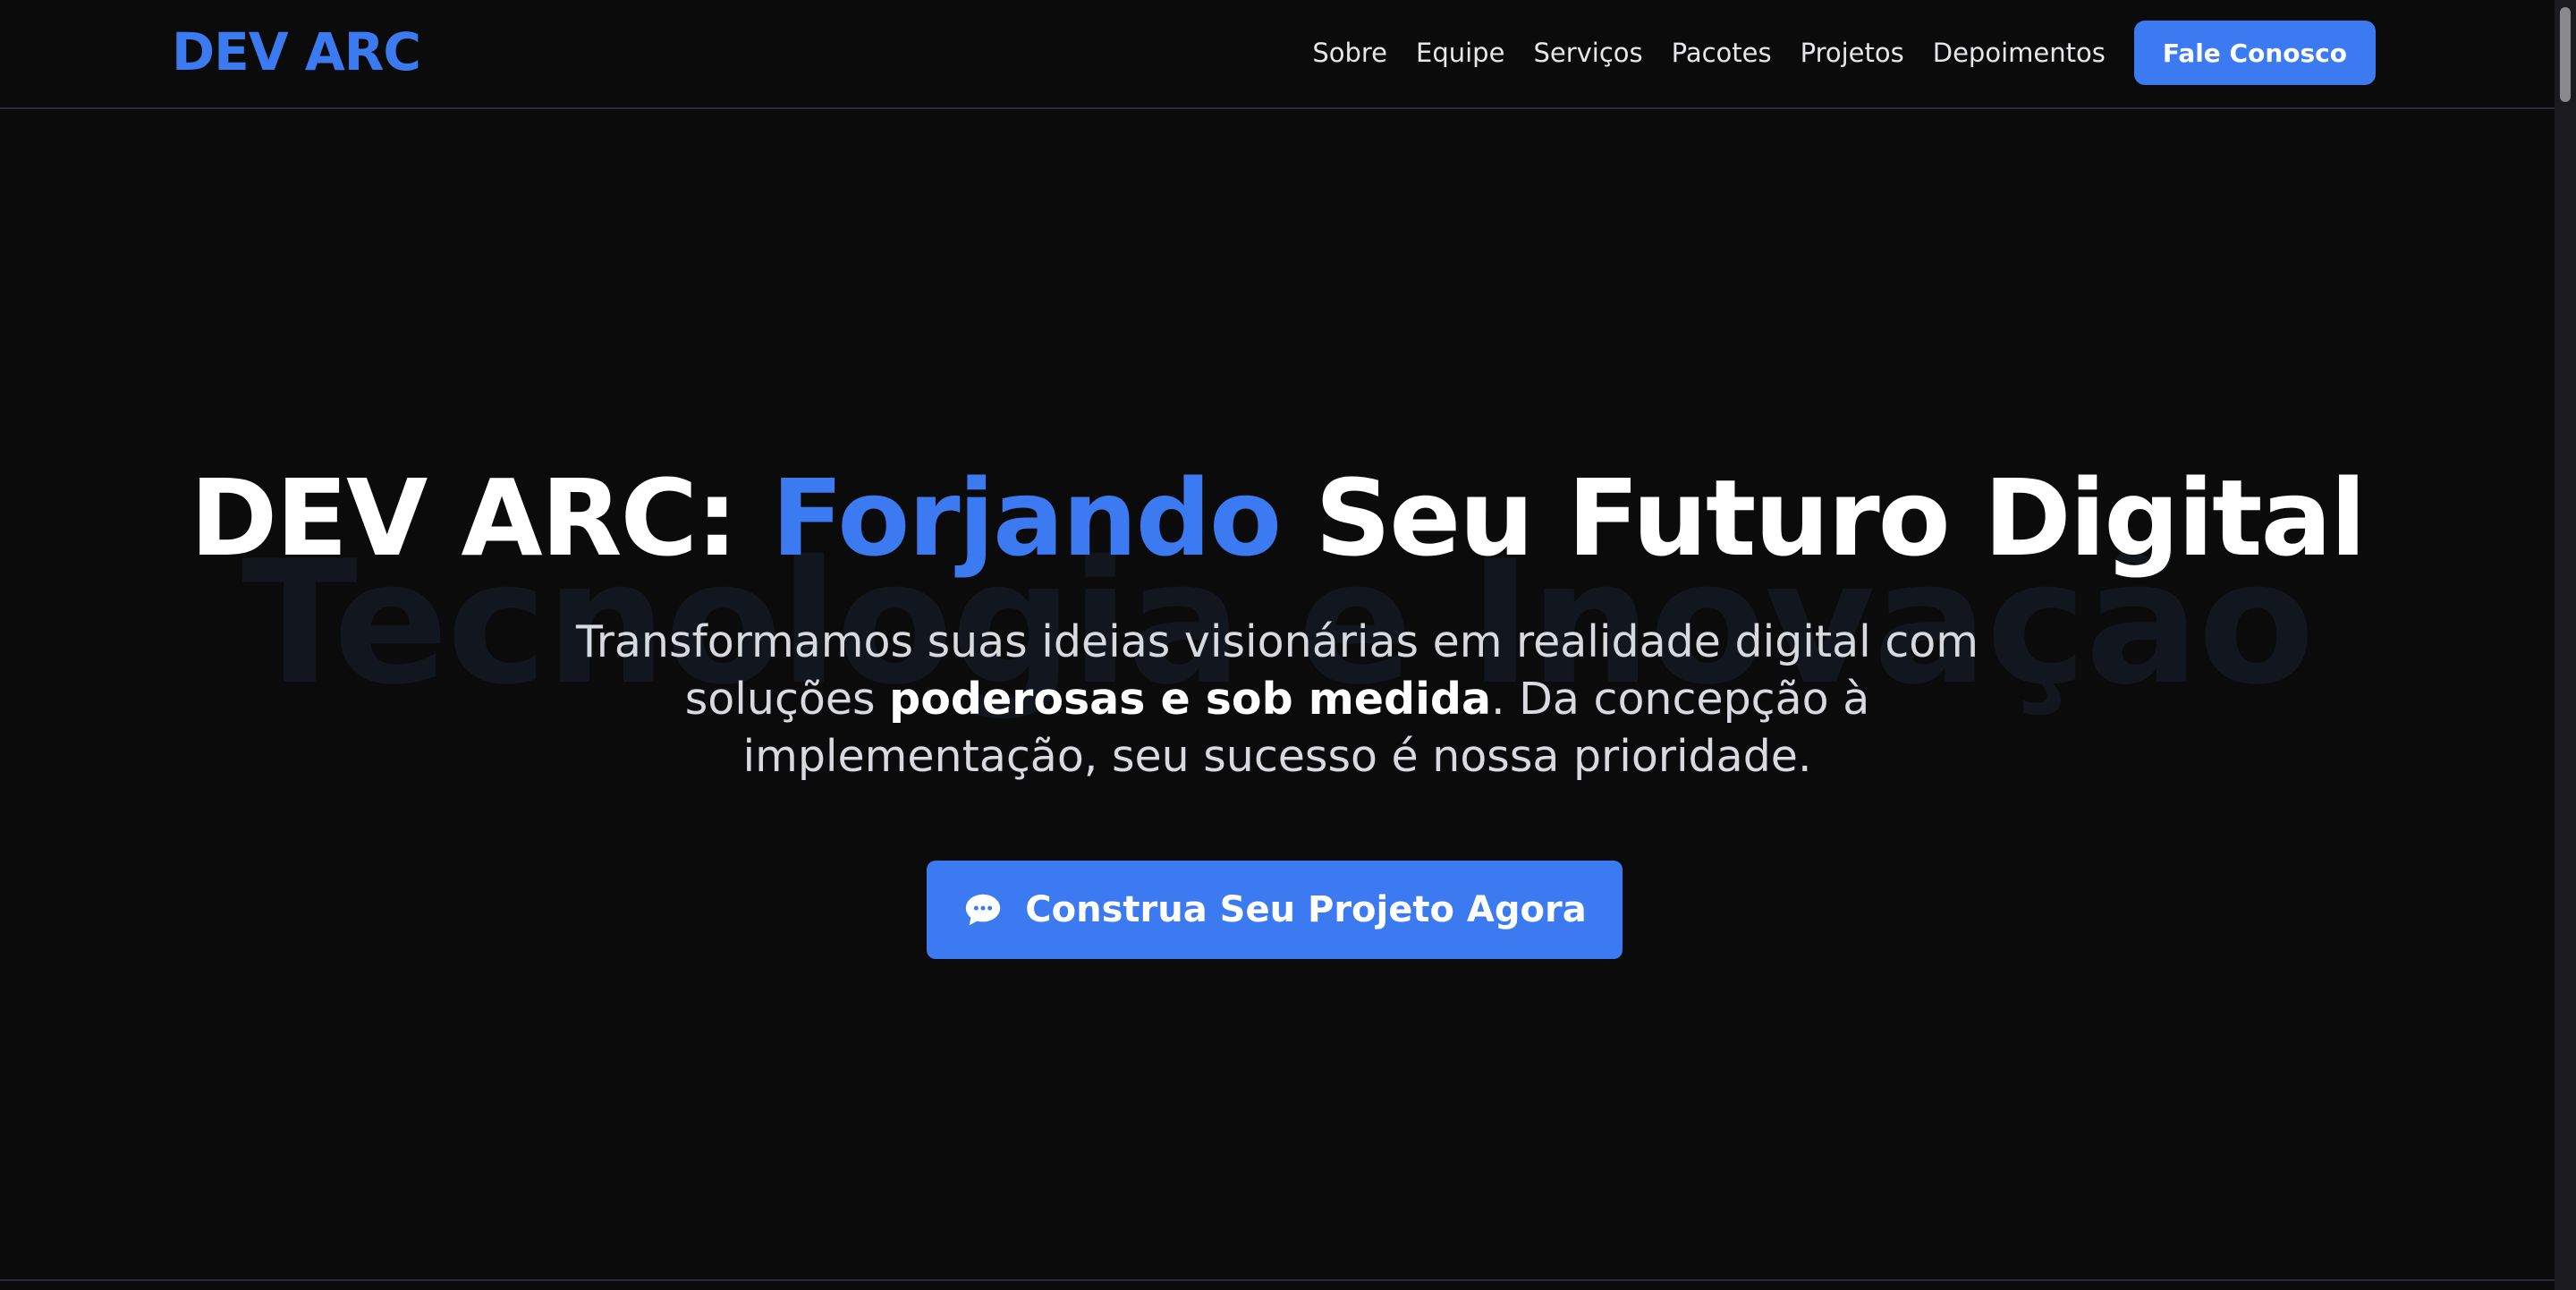 The height and width of the screenshot is (1290, 2576). What do you see at coordinates (1722, 53) in the screenshot?
I see `nav-link-pacotes: Pacotes` at bounding box center [1722, 53].